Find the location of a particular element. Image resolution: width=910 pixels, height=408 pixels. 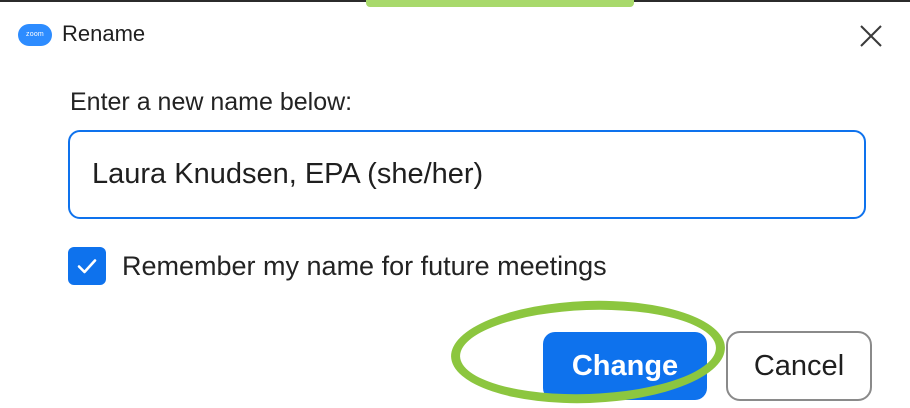

title-bar: zoom Rename is located at coordinates (455, 33).